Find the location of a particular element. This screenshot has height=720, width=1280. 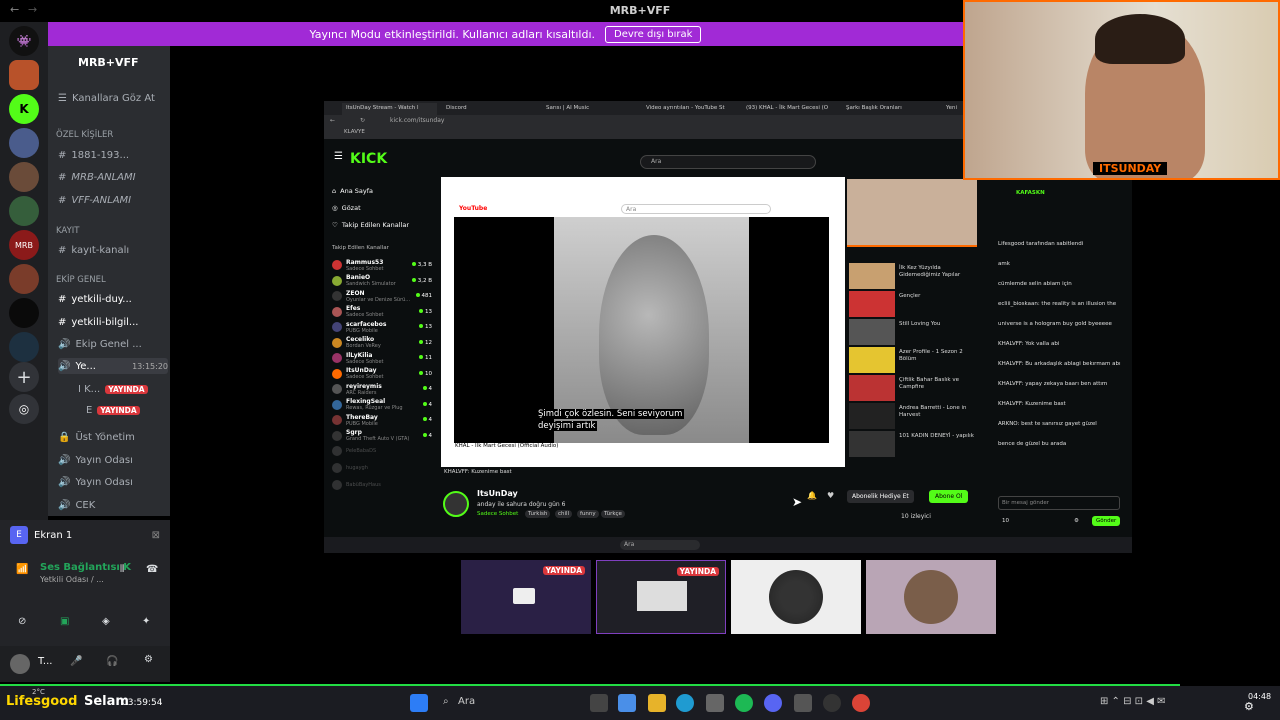

kick-search-input: Ara is located at coordinates (728, 162).